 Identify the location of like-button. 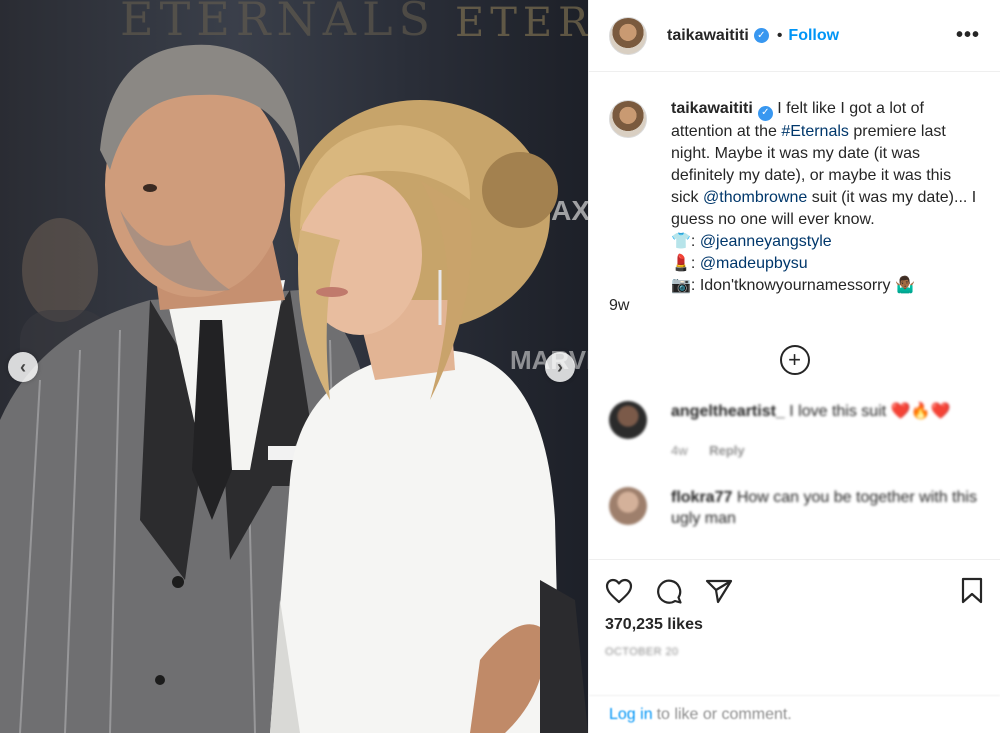
(623, 591).